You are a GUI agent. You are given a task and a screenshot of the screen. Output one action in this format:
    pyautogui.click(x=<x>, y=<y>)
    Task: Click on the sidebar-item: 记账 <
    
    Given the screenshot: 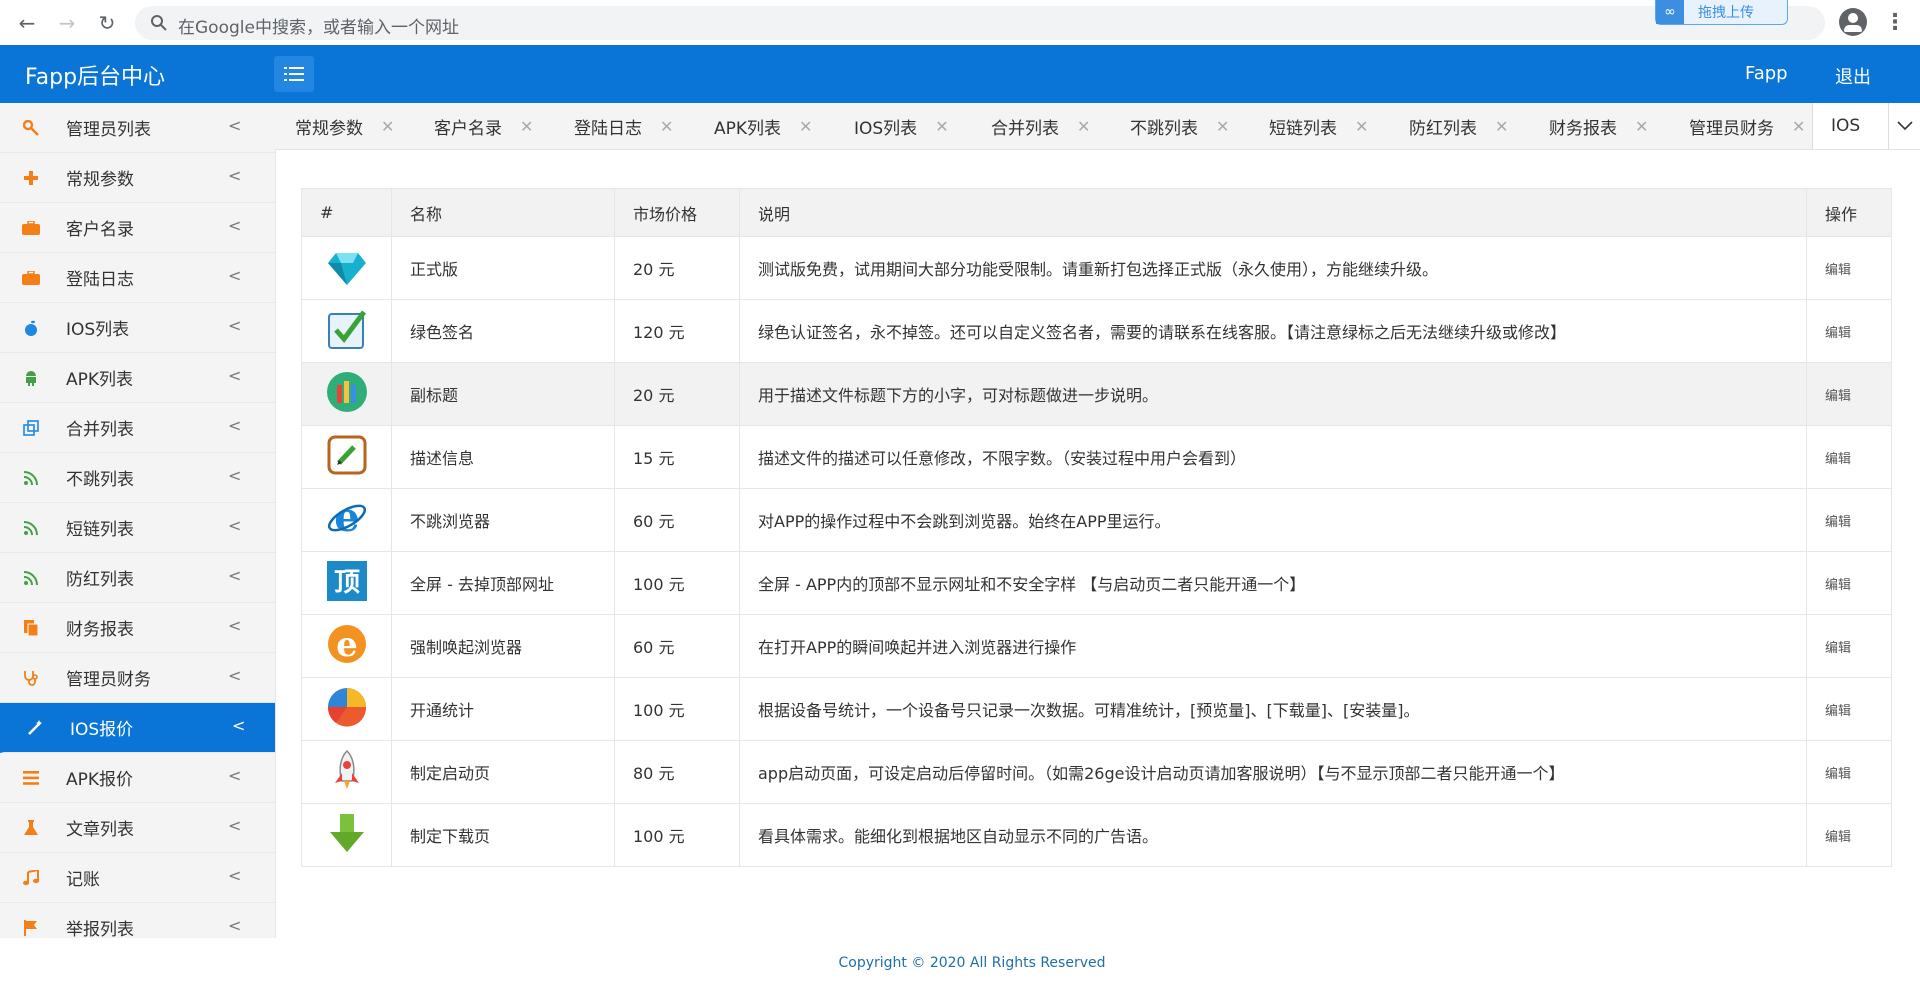 What is the action you would take?
    pyautogui.click(x=137, y=878)
    